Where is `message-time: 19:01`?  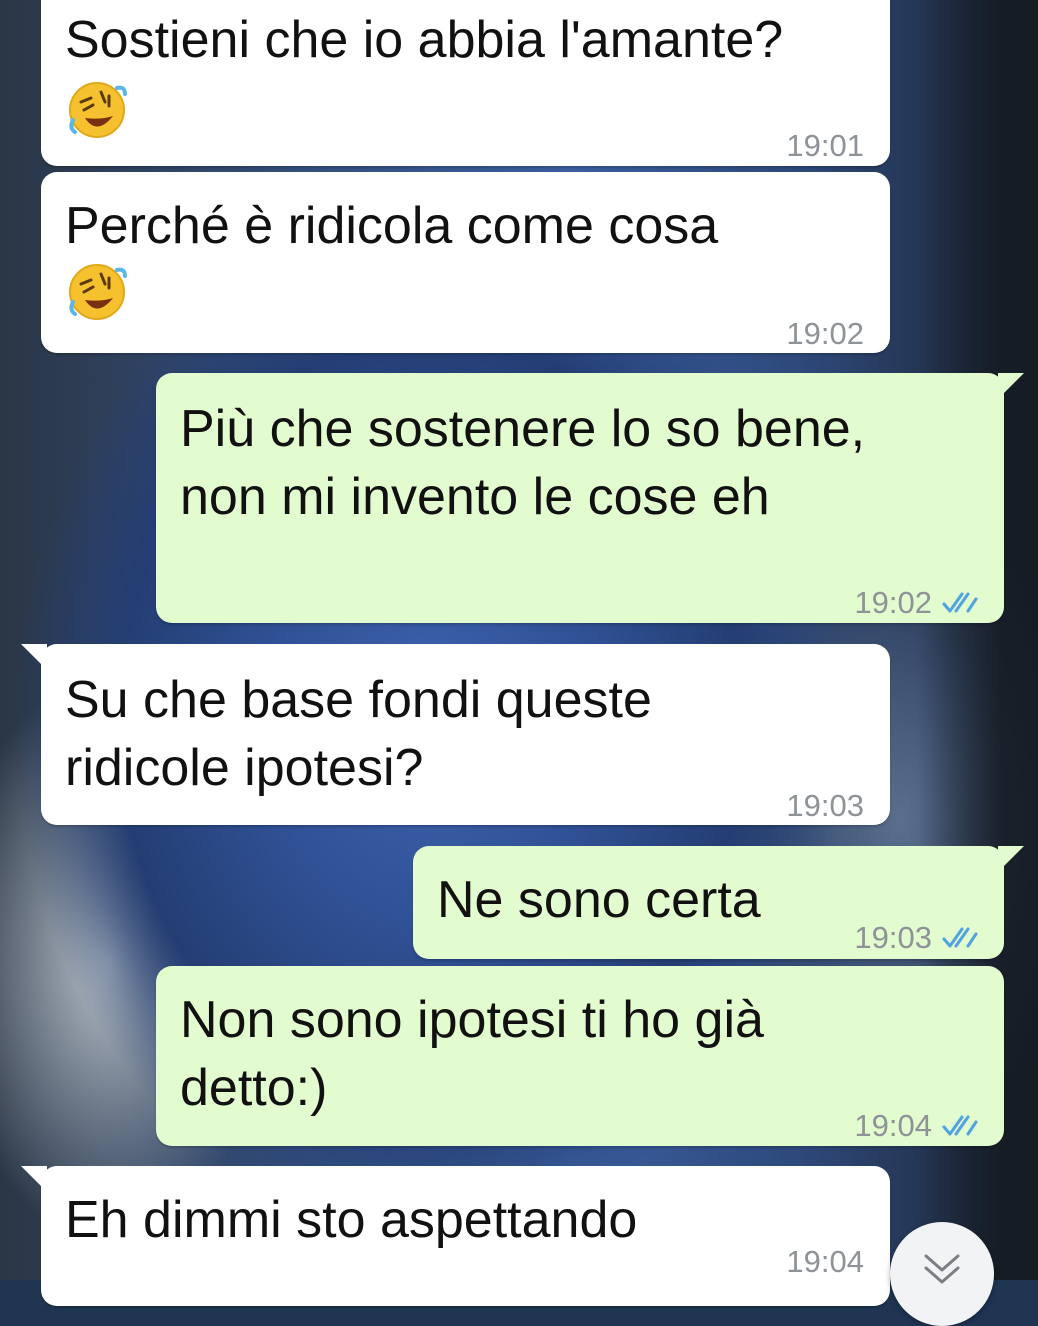
message-time: 19:01 is located at coordinates (825, 145).